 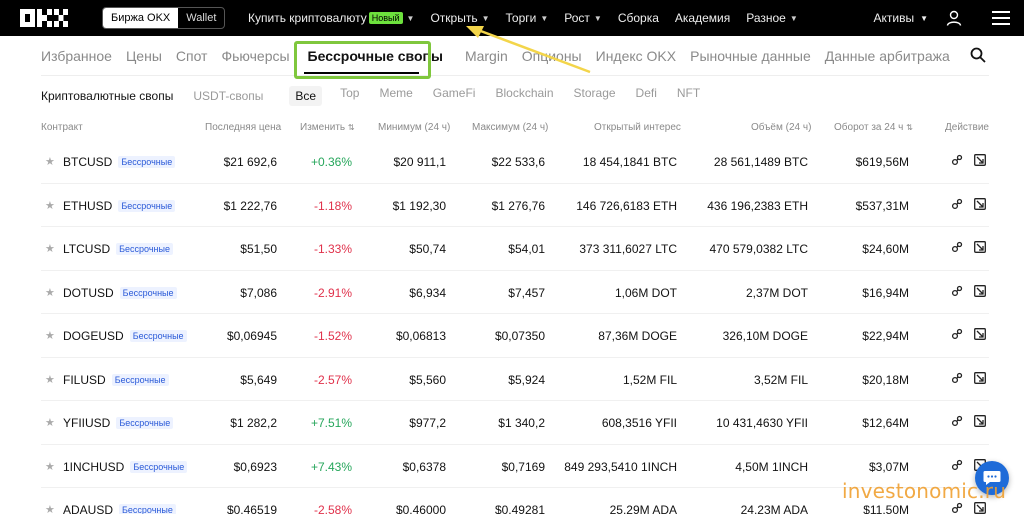 I want to click on filter-storage: Storage, so click(x=595, y=96).